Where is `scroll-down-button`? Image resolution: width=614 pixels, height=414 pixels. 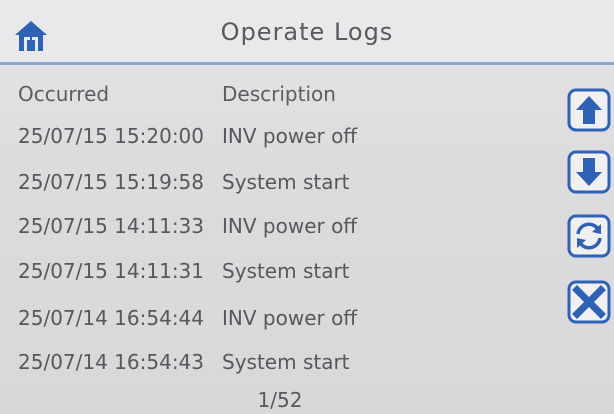
scroll-down-button is located at coordinates (589, 172).